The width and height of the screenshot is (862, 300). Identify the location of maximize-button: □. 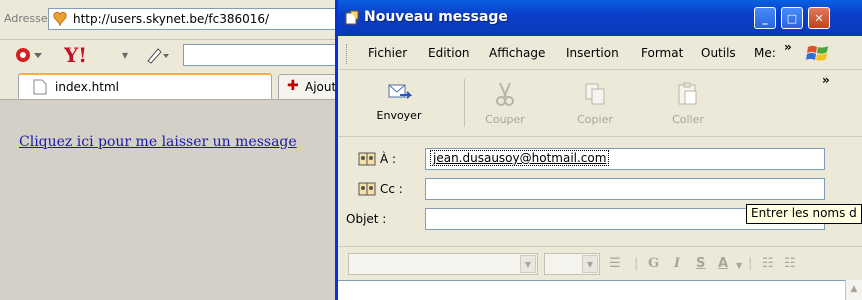
(792, 18).